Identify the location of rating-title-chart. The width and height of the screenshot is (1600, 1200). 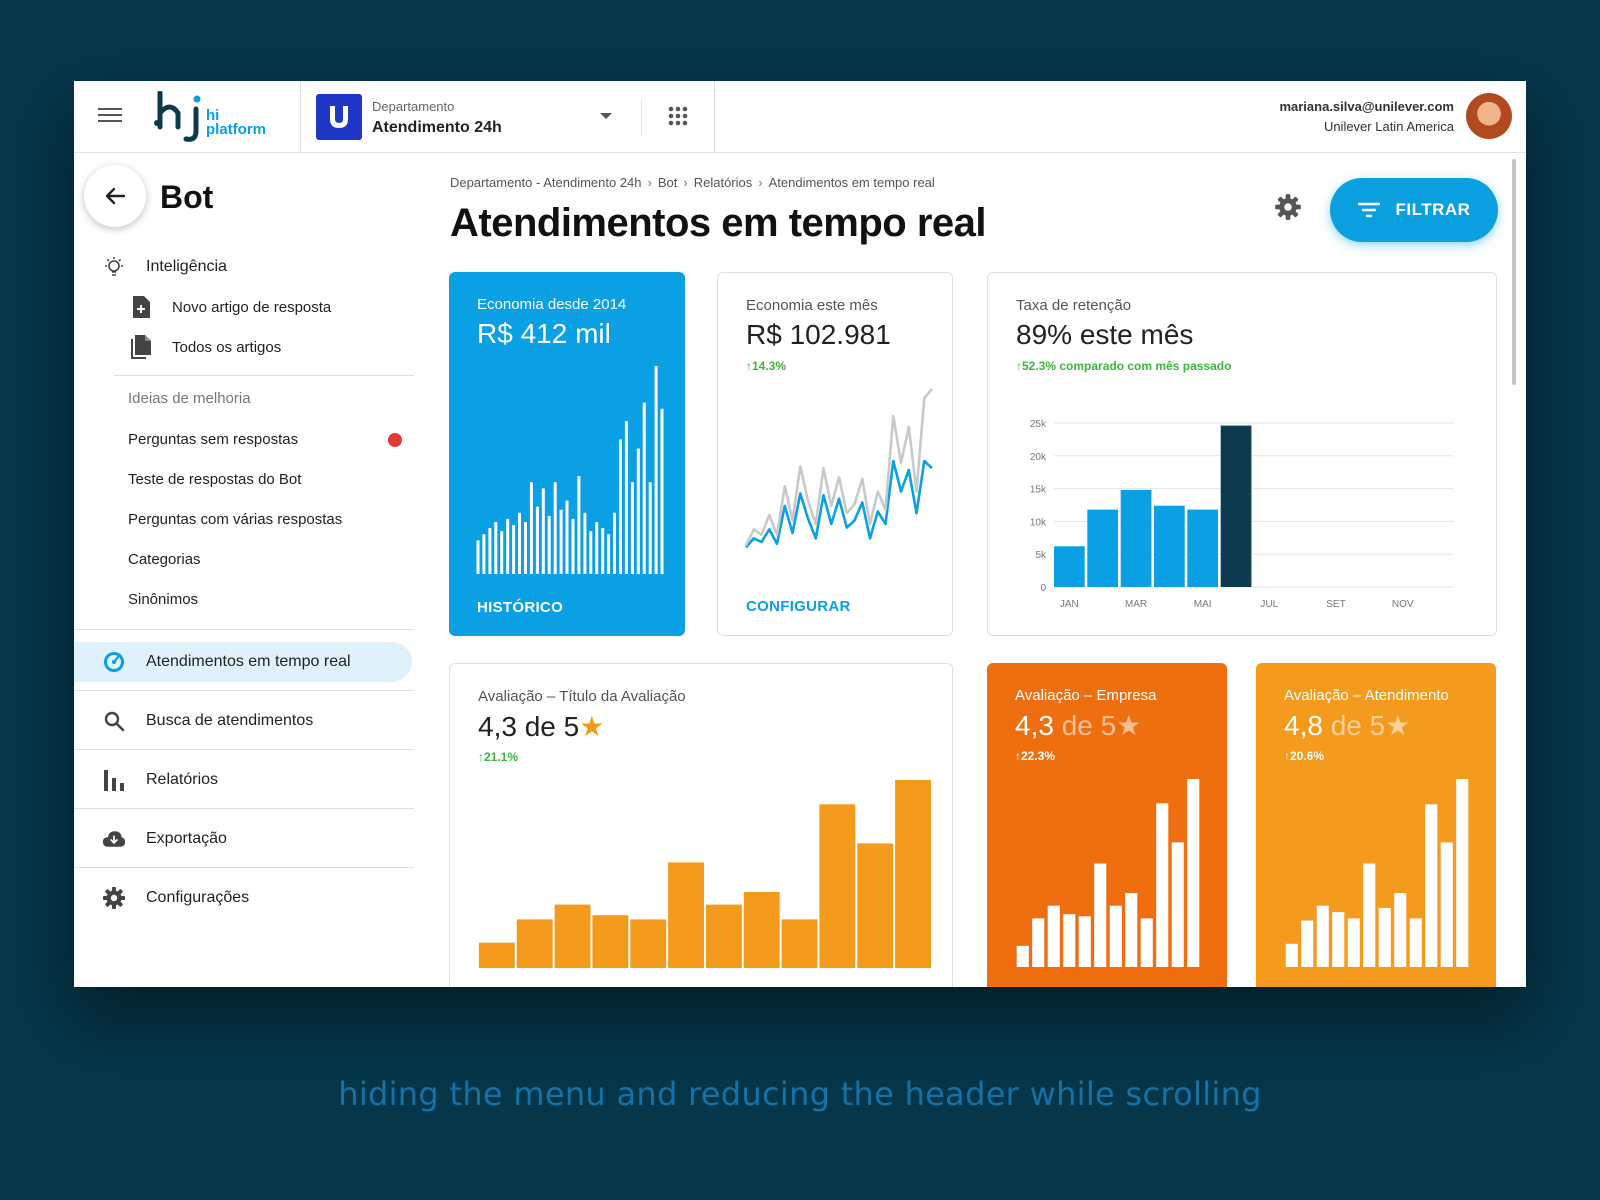
(704, 874).